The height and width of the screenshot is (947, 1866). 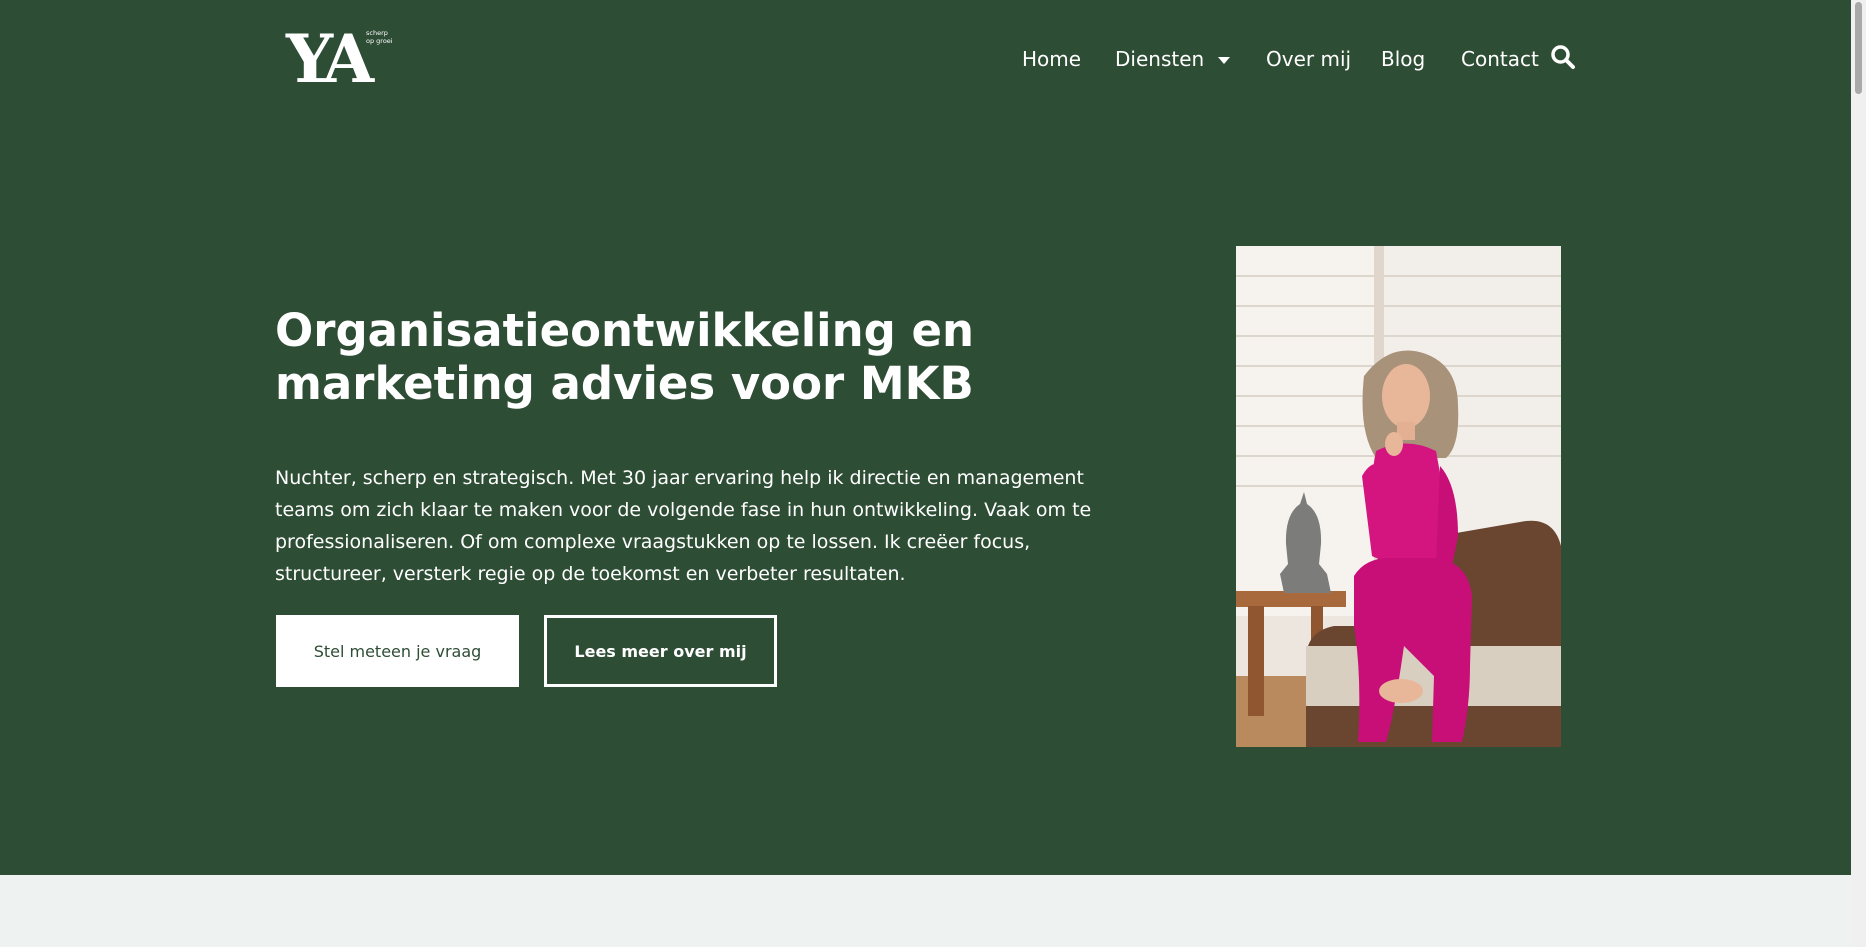 I want to click on scrollbar, so click(x=1858, y=473).